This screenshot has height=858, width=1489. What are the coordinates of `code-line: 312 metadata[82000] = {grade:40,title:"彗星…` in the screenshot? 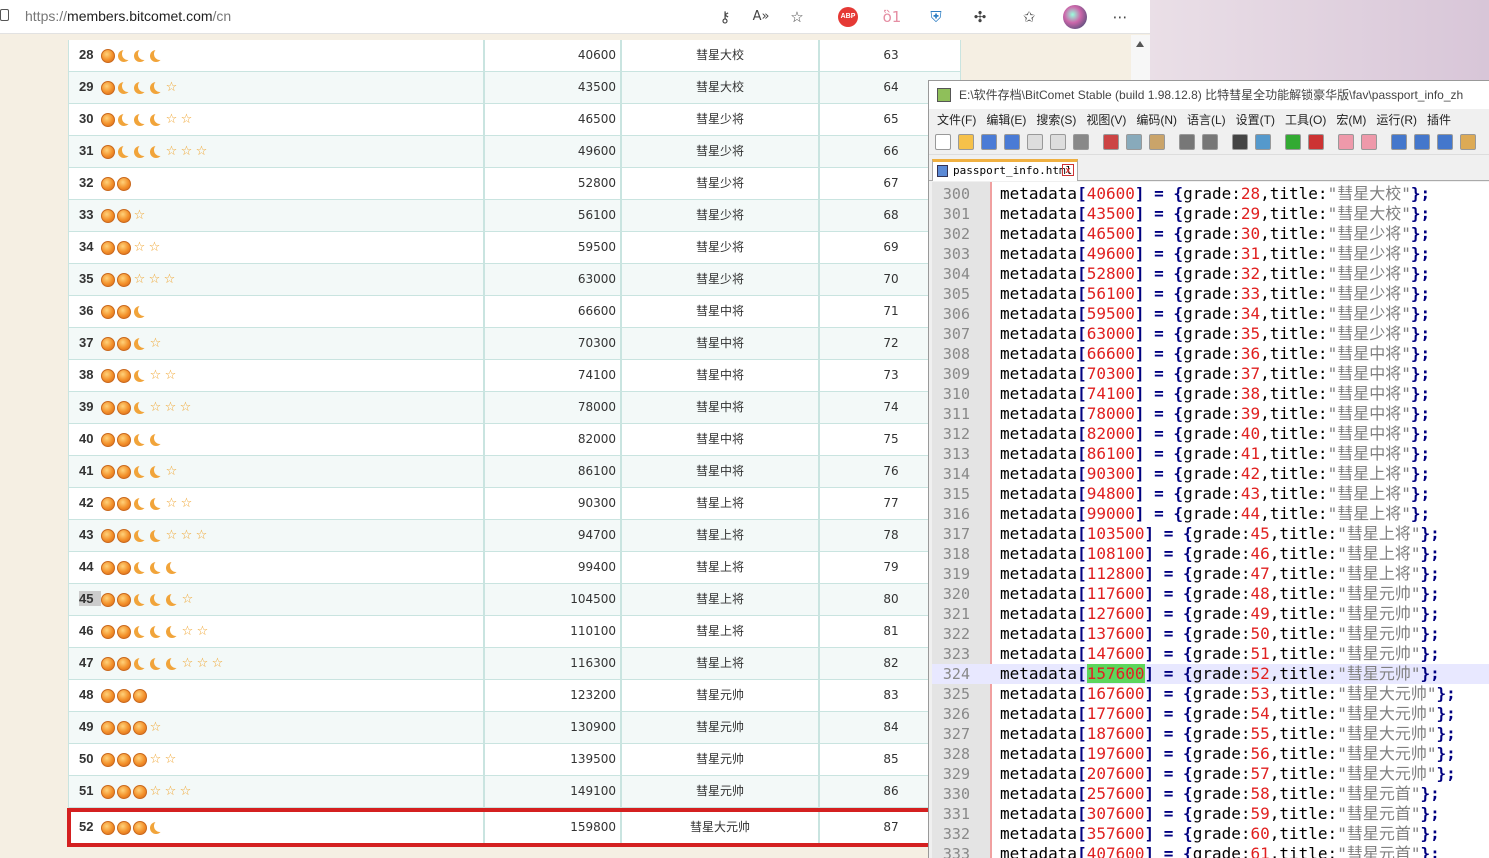 It's located at (1210, 434).